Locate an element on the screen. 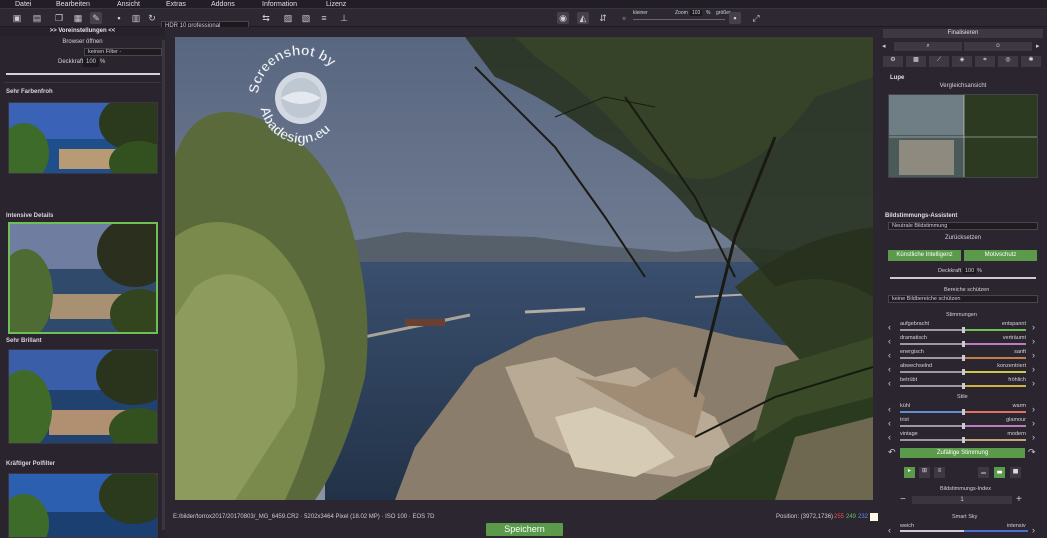 Image resolution: width=1047 pixels, height=538 pixels. tool-image: ▩ is located at coordinates (916, 61).